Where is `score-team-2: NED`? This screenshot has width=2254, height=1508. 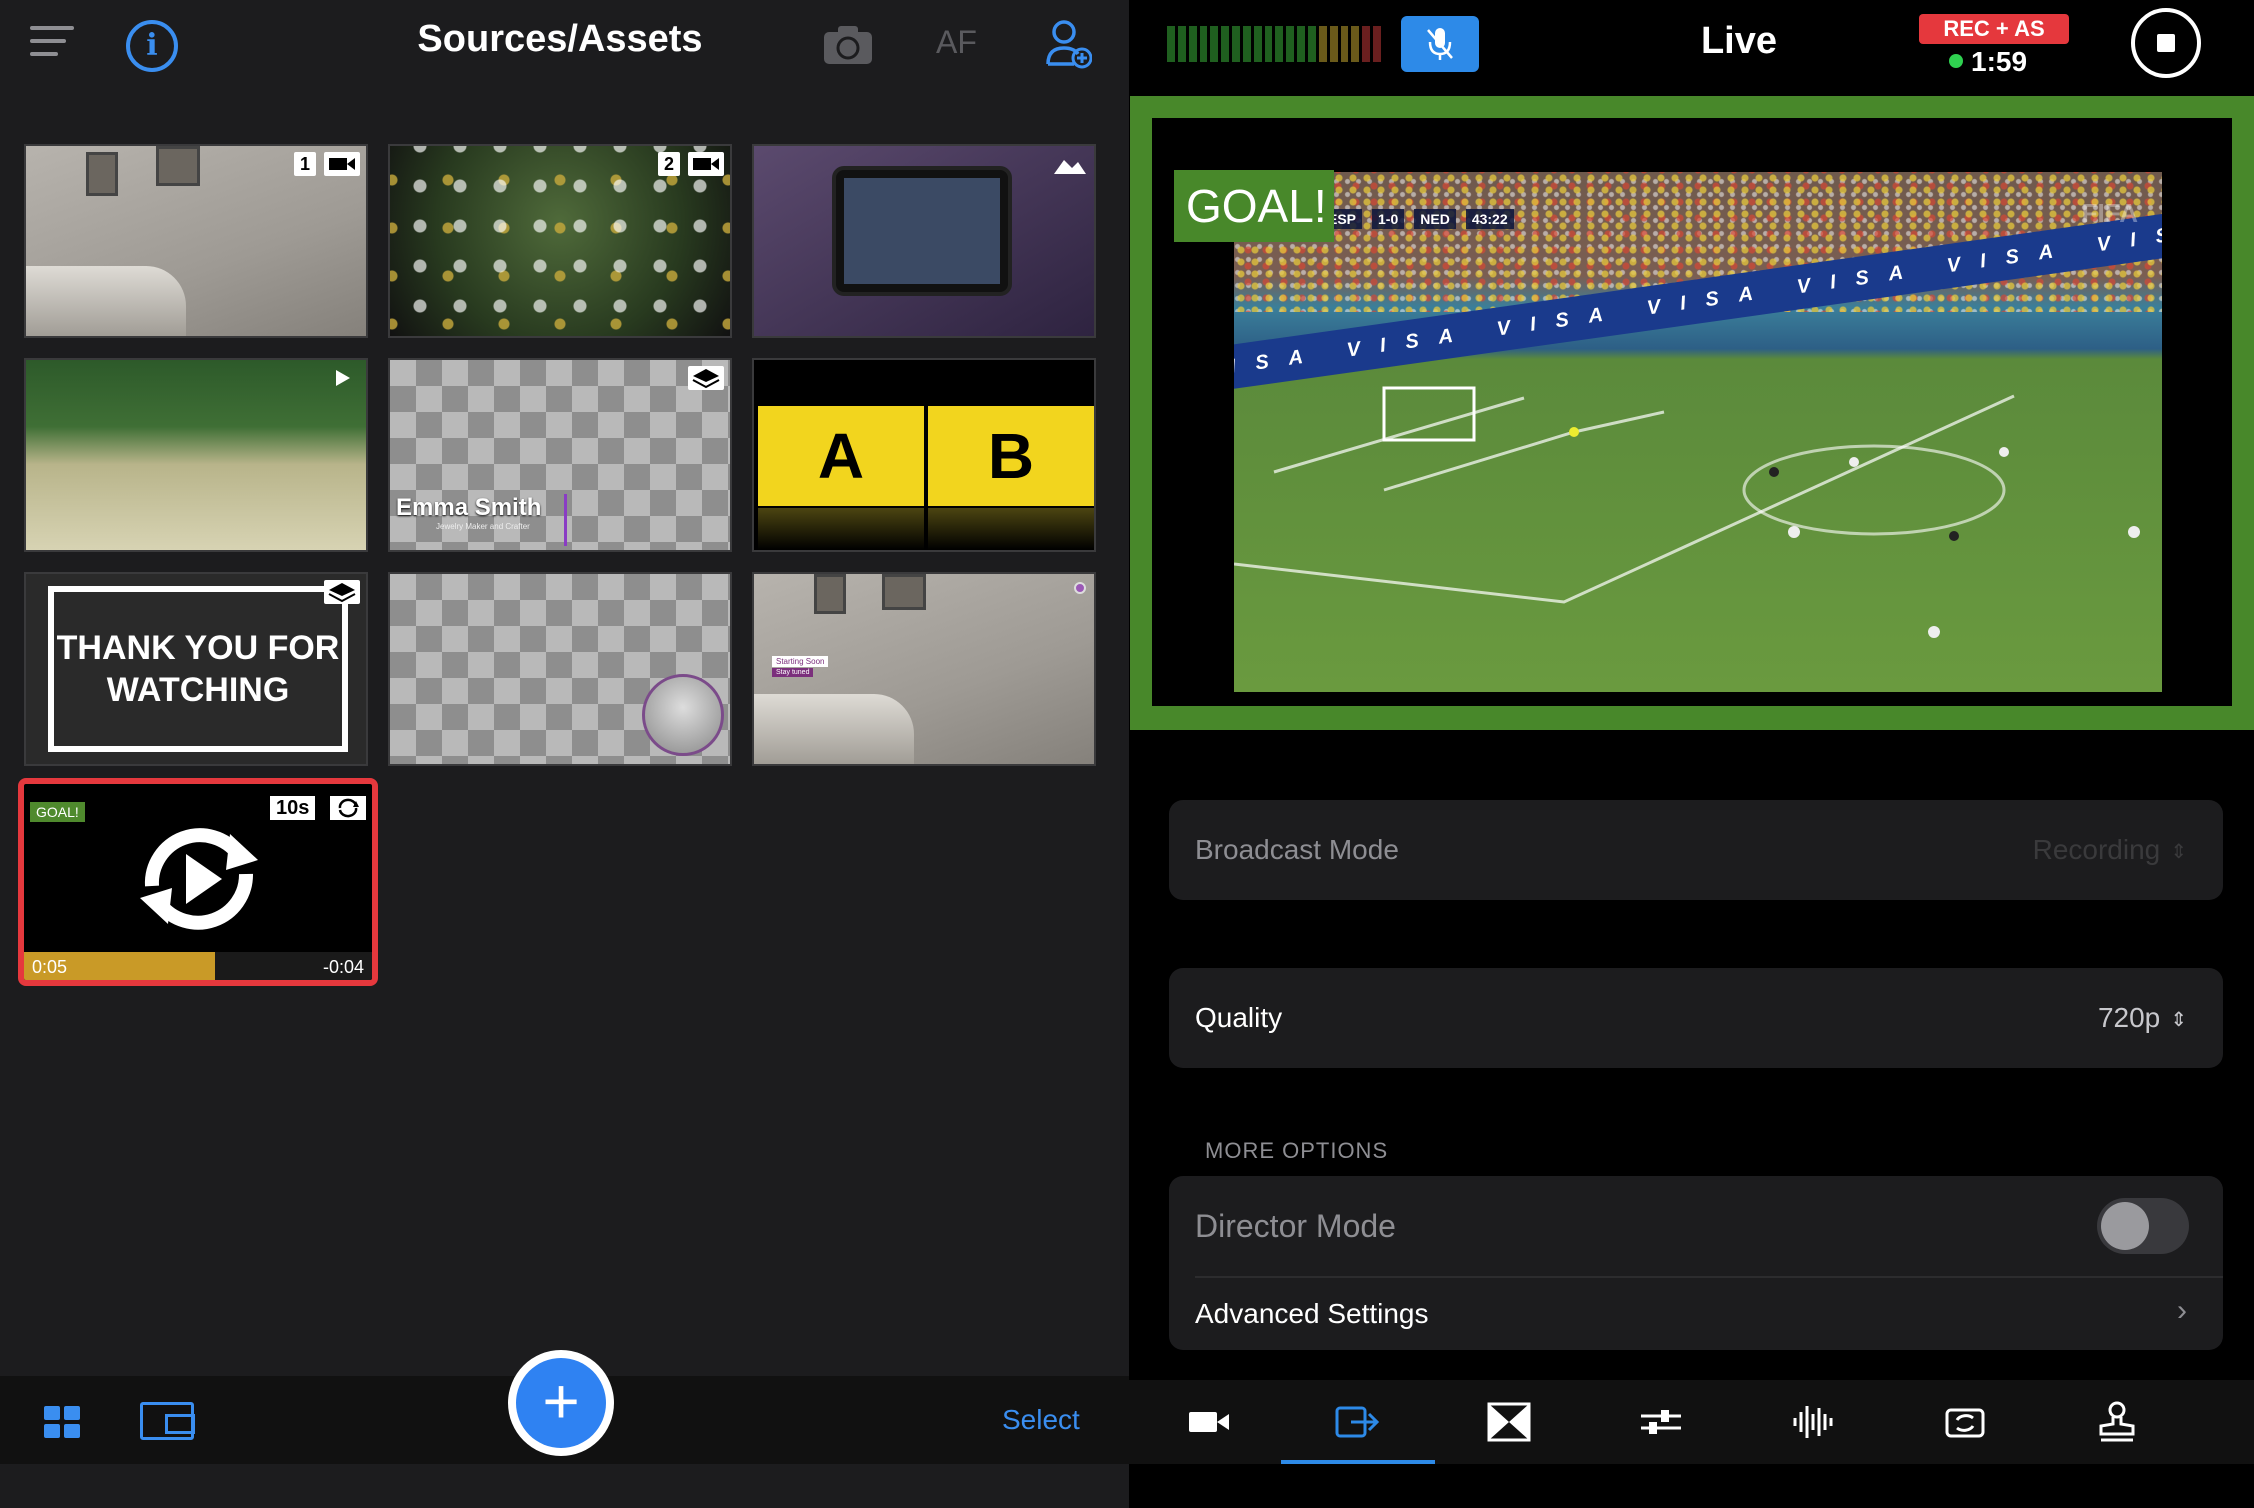
score-team-2: NED is located at coordinates (1435, 219).